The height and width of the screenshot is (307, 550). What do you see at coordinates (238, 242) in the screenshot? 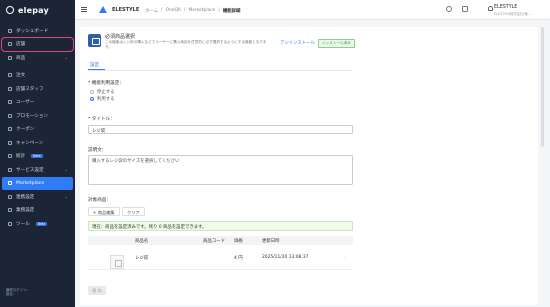
I see `column-header: 価格` at bounding box center [238, 242].